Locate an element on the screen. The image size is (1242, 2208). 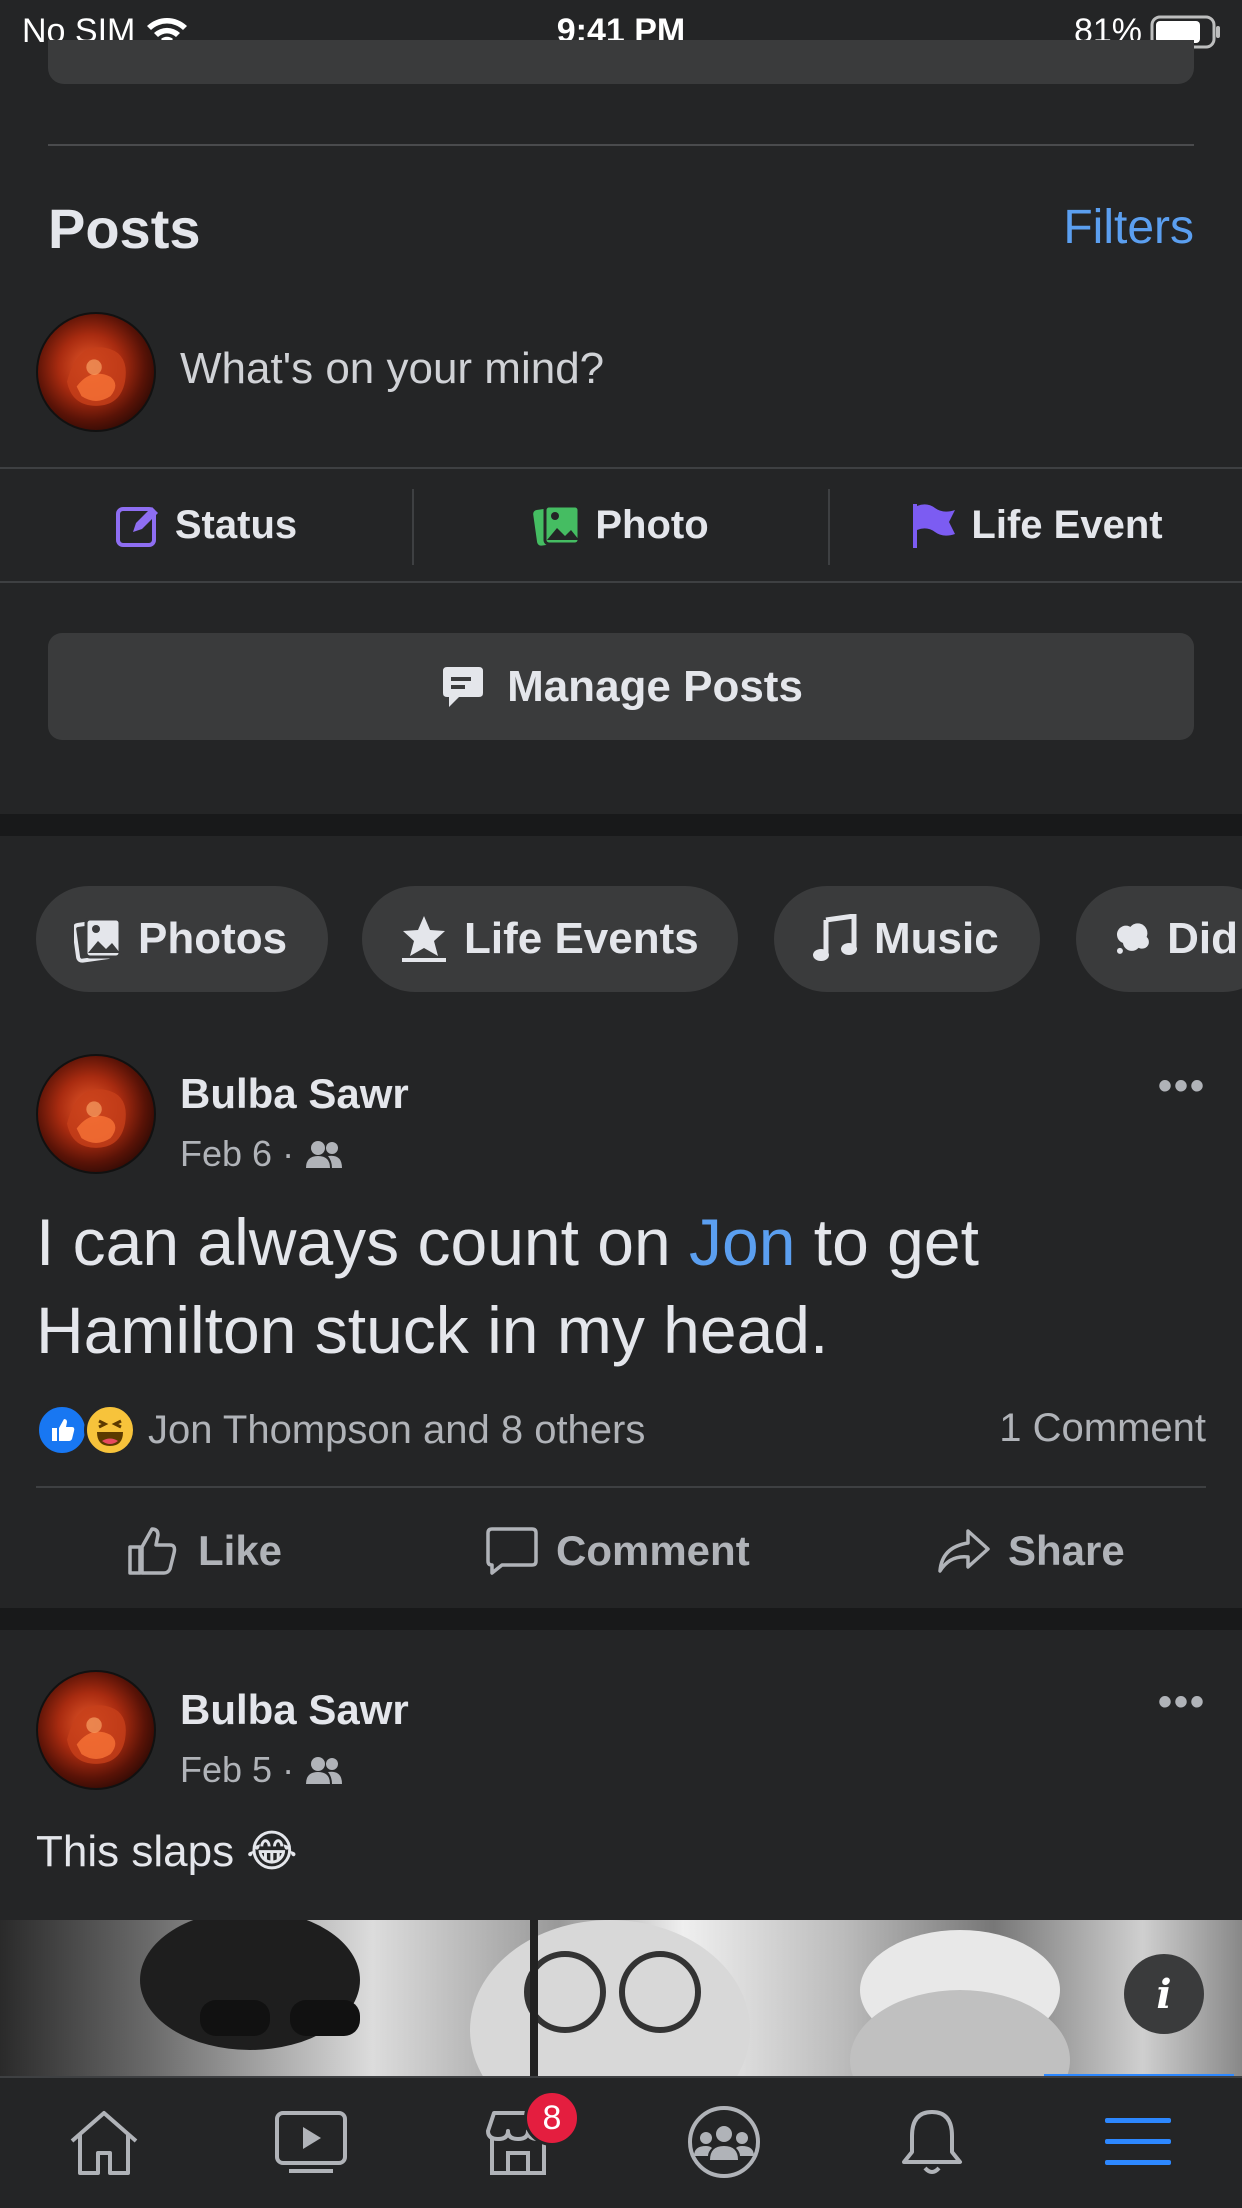
notifications-icon is located at coordinates (932, 2142).